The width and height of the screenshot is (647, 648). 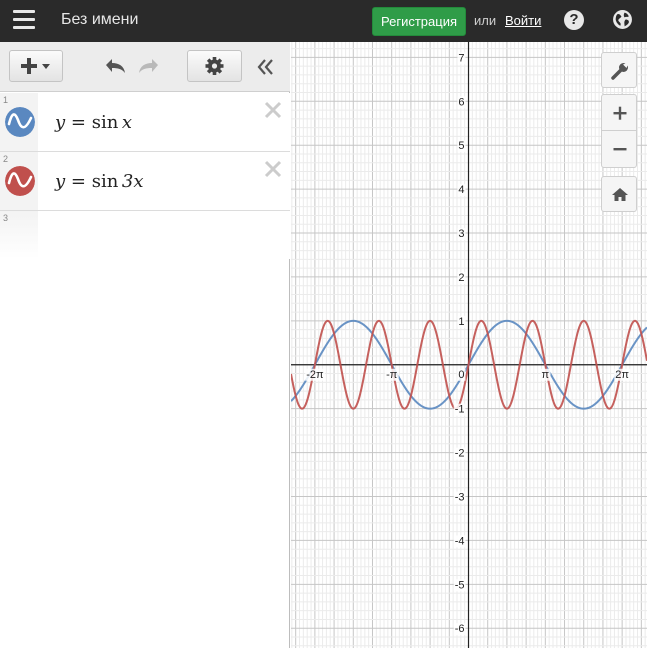 I want to click on expression-input: y = sin 3x, so click(x=99, y=181).